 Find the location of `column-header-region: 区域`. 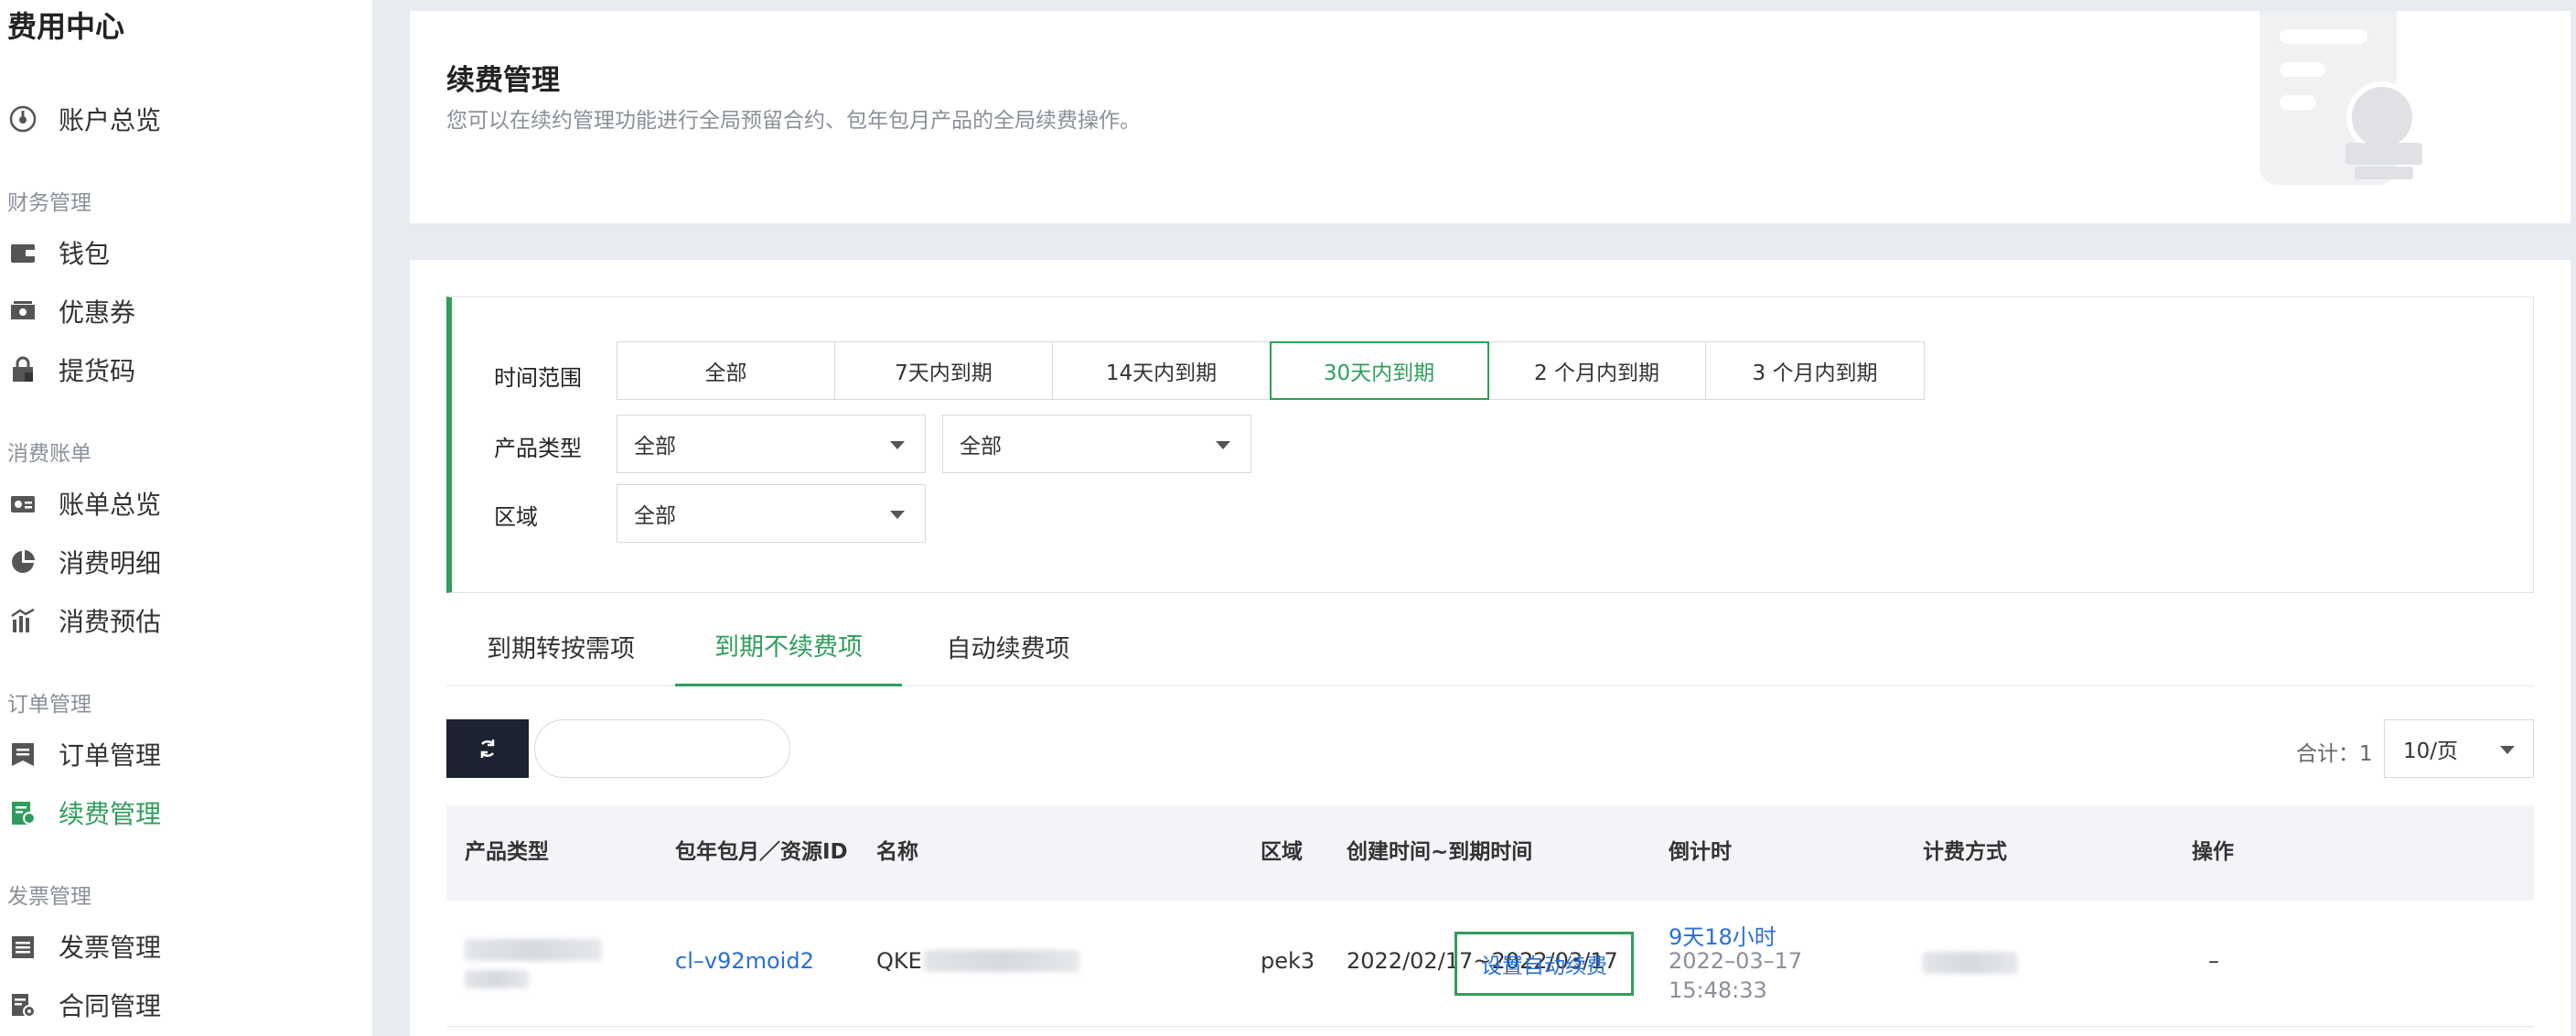

column-header-region: 区域 is located at coordinates (1282, 852).